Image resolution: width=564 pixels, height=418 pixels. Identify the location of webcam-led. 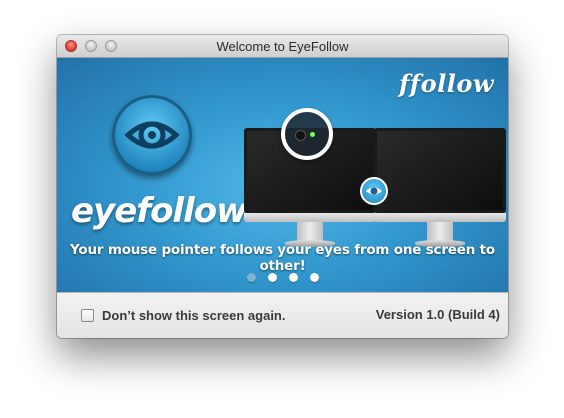
(312, 134).